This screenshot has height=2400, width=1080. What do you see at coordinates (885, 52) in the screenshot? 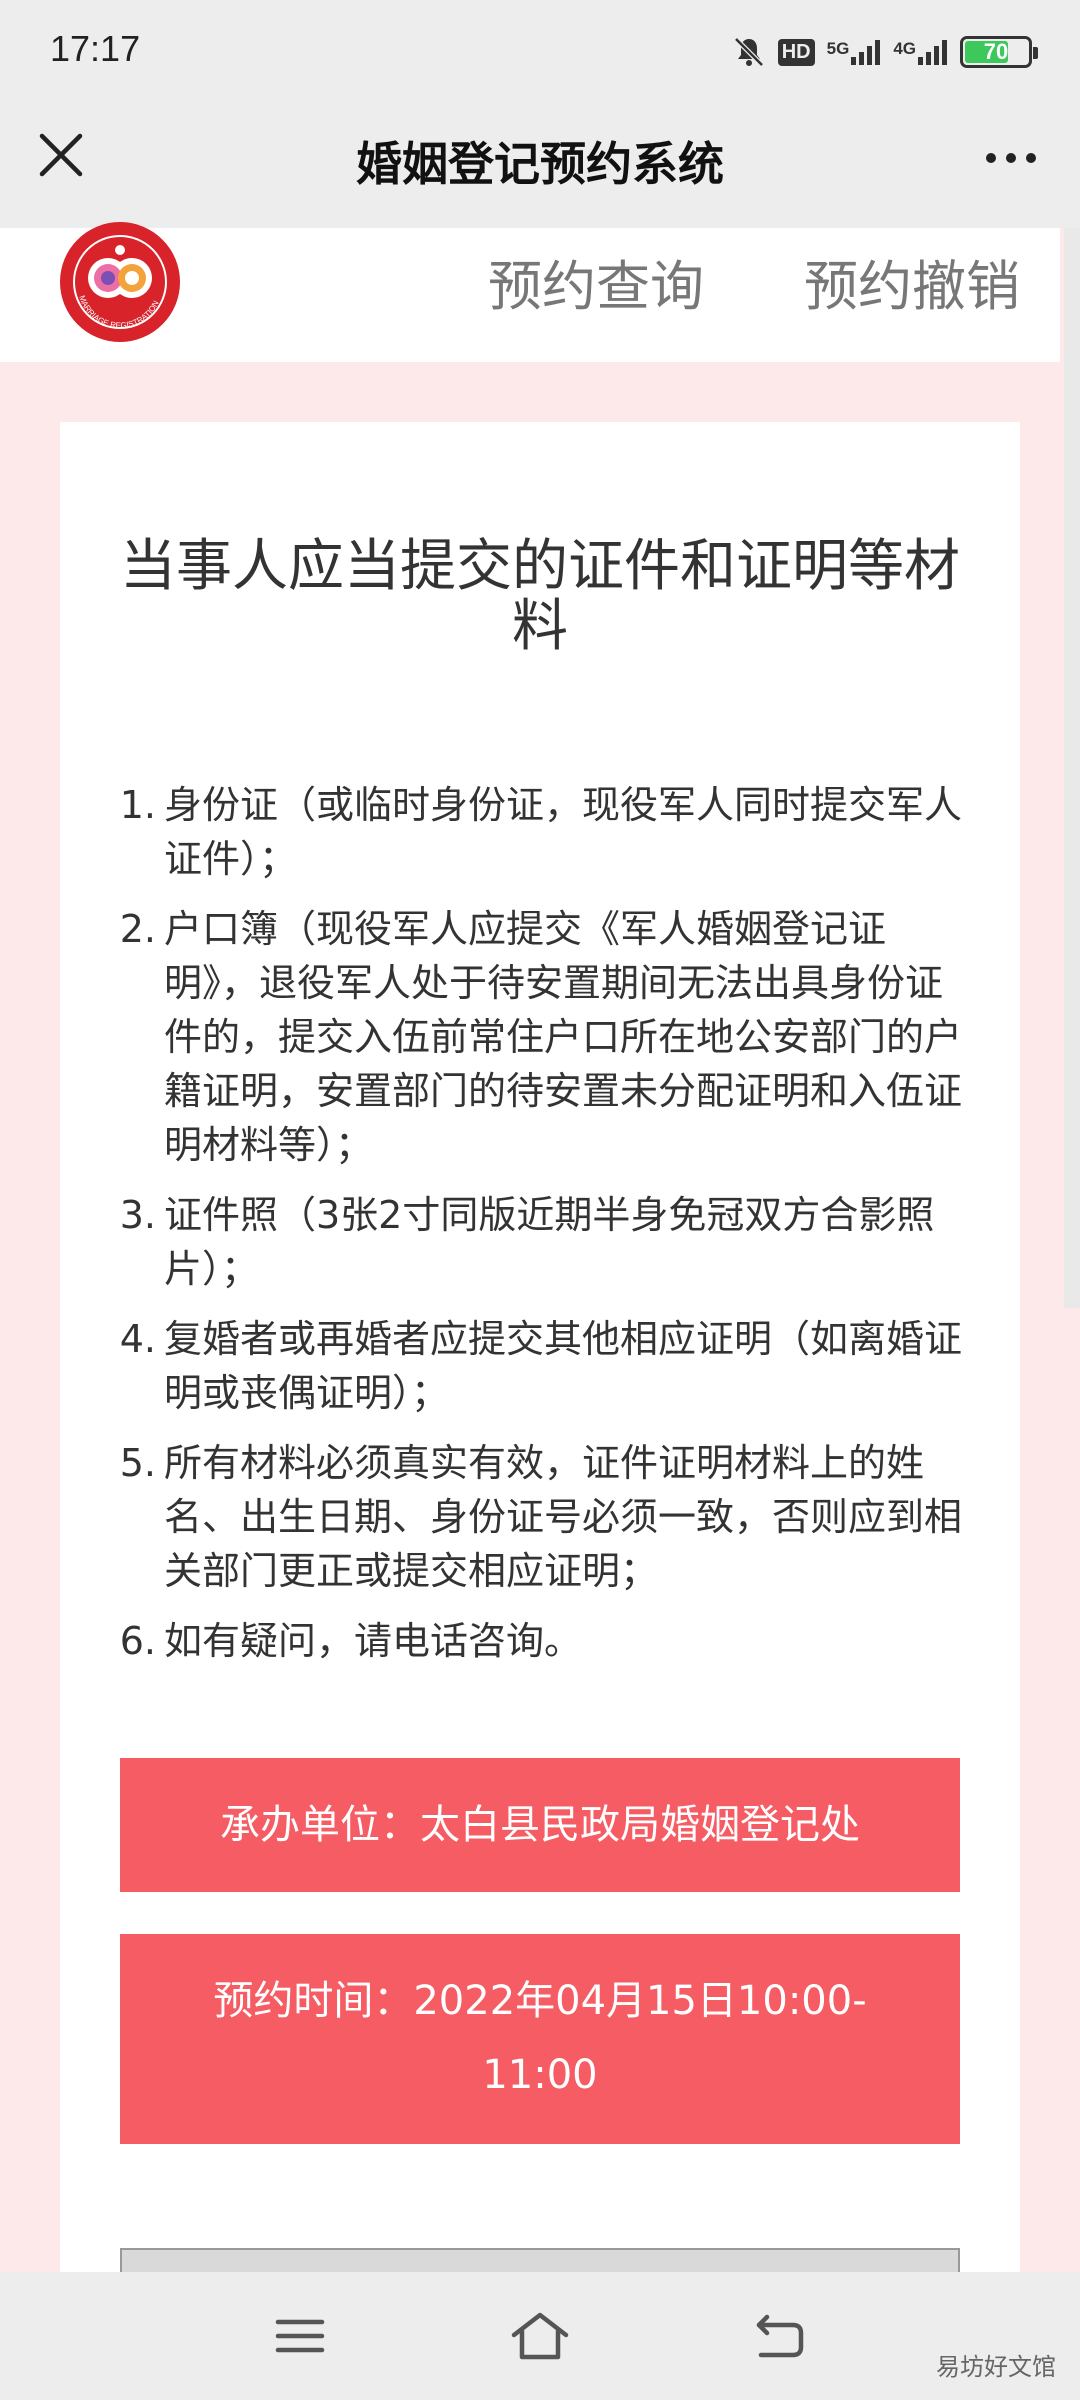
I see `status-icons: HD 5G 4G 70` at bounding box center [885, 52].